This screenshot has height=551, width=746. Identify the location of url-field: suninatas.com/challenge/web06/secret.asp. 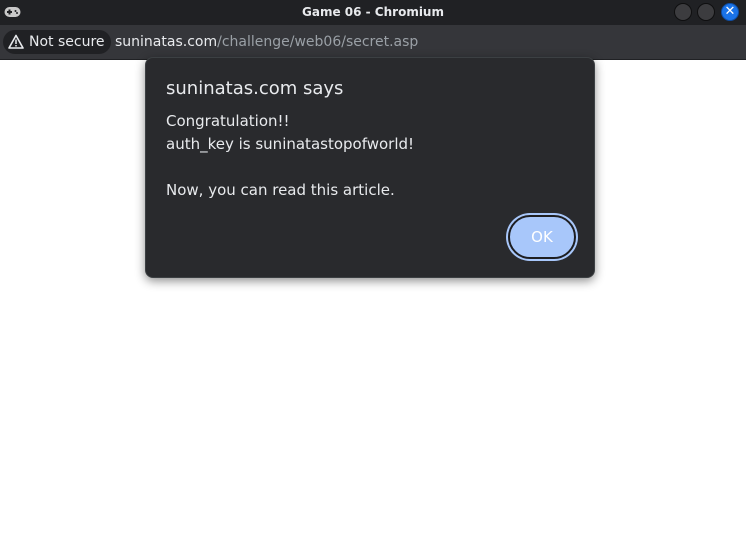
(266, 42).